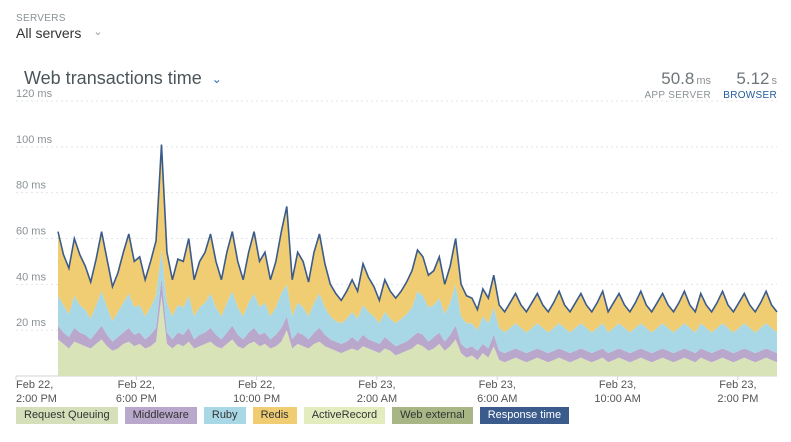 This screenshot has height=442, width=791. What do you see at coordinates (67, 415) in the screenshot?
I see `legend-item-request-queuing: Request Queuing` at bounding box center [67, 415].